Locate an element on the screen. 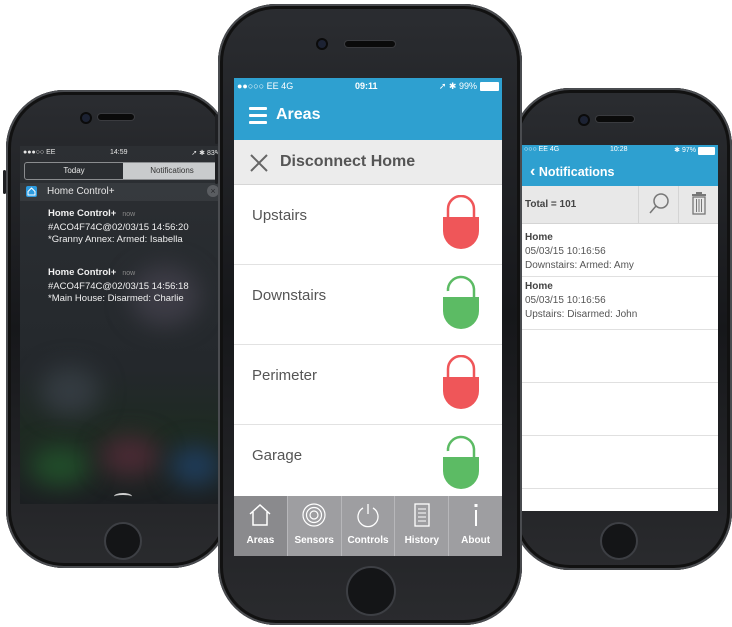 Image resolution: width=732 pixels, height=627 pixels. notification-detail: Upstairs: Disarmed: John is located at coordinates (581, 314).